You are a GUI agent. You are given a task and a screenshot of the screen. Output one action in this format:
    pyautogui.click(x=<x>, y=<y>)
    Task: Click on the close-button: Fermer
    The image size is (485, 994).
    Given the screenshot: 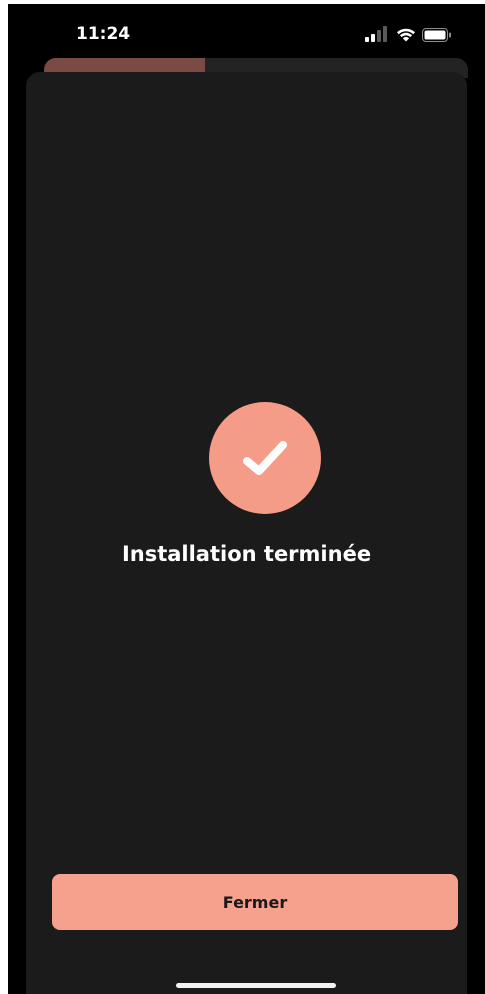 What is the action you would take?
    pyautogui.click(x=255, y=902)
    